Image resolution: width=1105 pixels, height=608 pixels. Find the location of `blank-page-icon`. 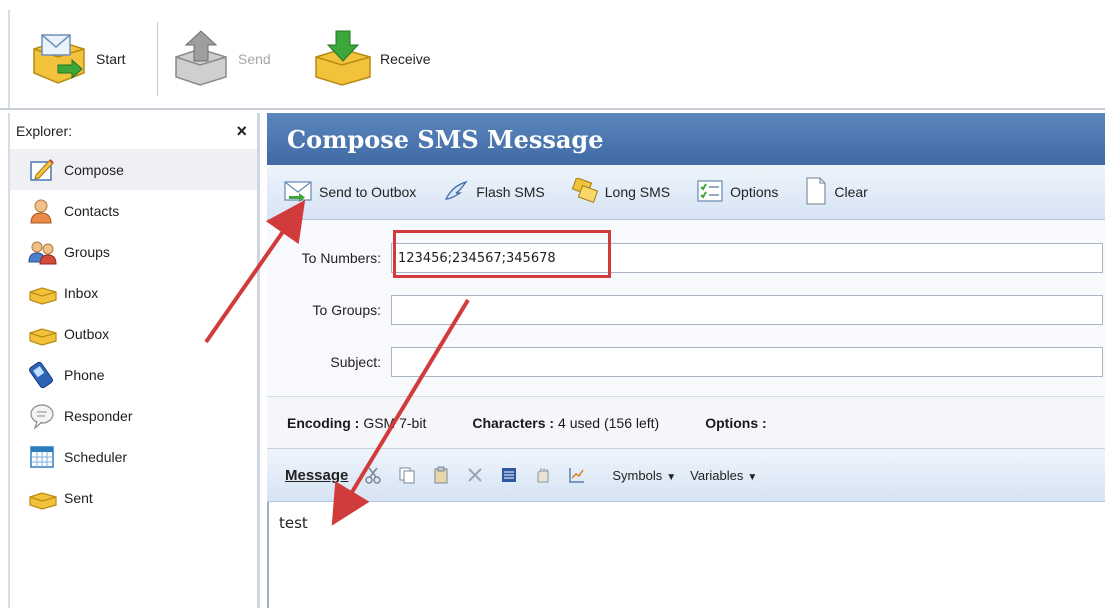

blank-page-icon is located at coordinates (816, 192).